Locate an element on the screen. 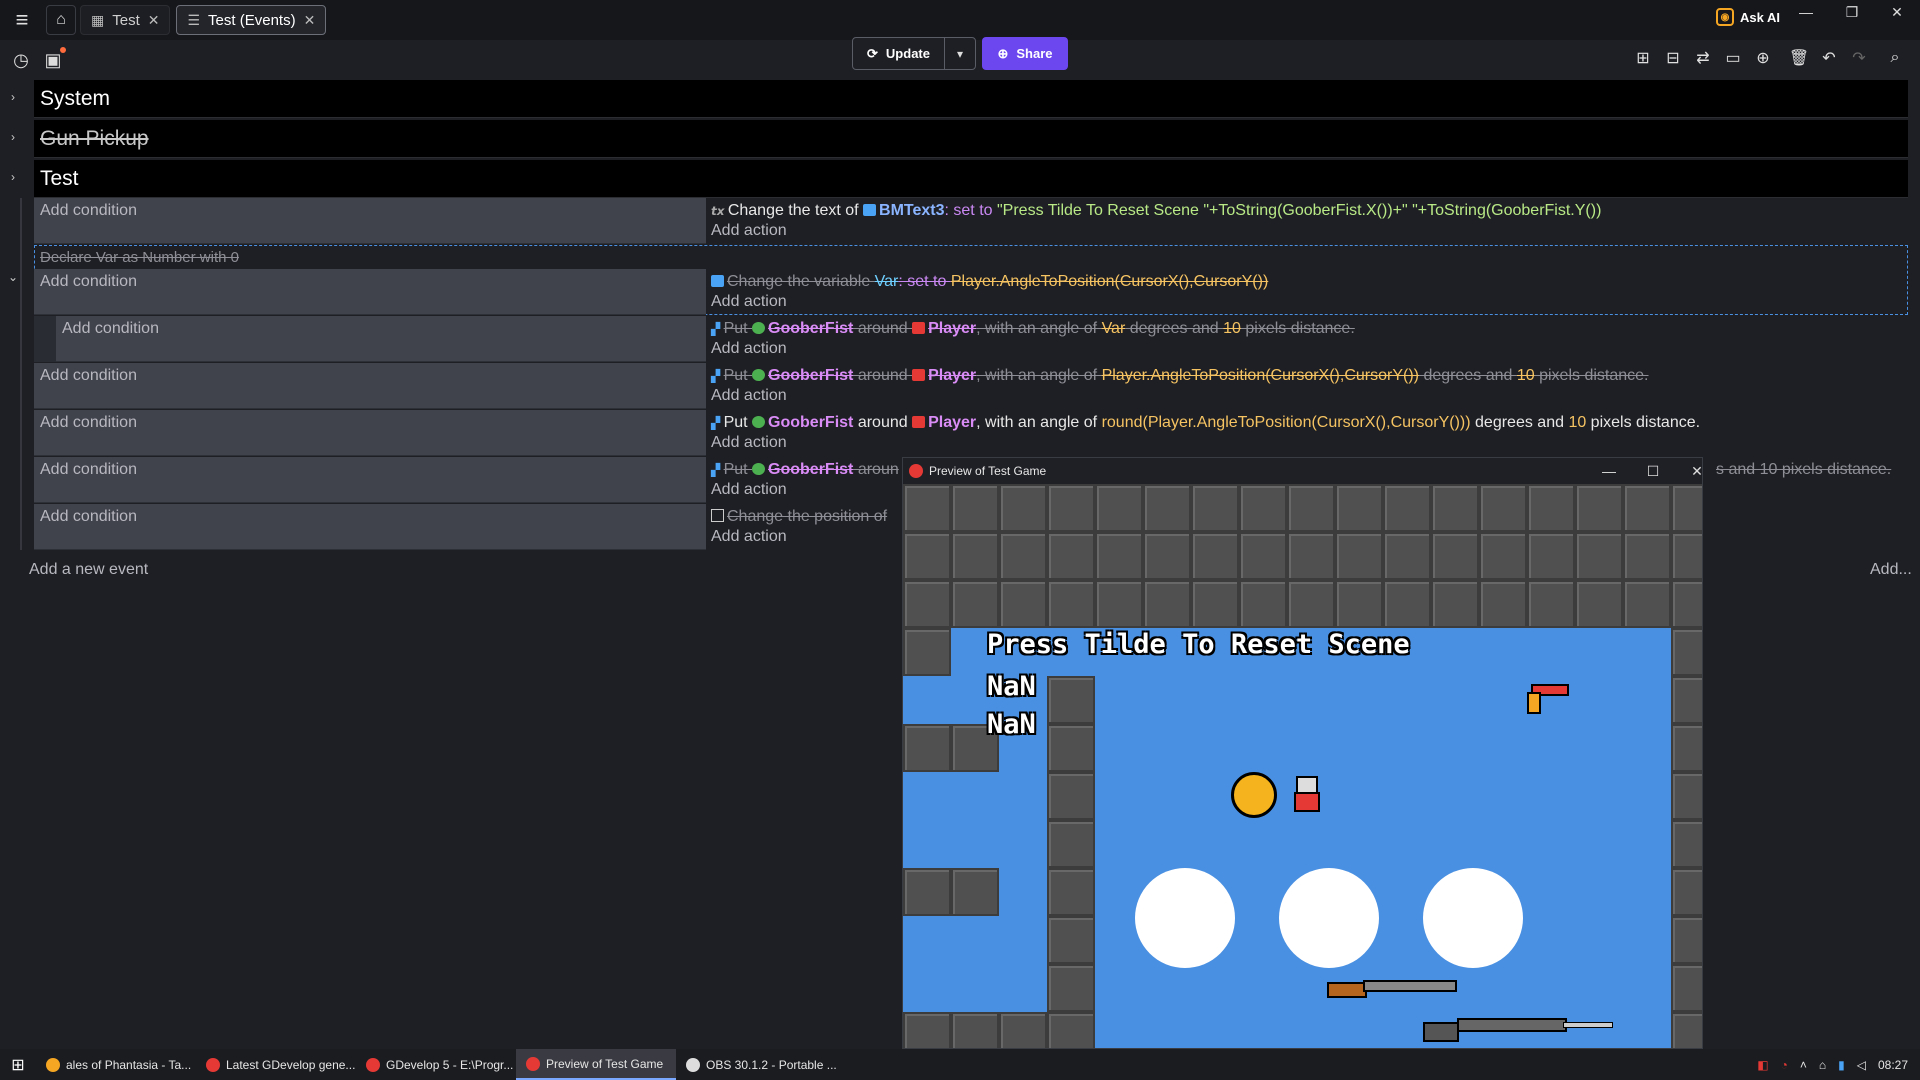 The width and height of the screenshot is (1920, 1080). add-other-icon: ⇄ is located at coordinates (1703, 58).